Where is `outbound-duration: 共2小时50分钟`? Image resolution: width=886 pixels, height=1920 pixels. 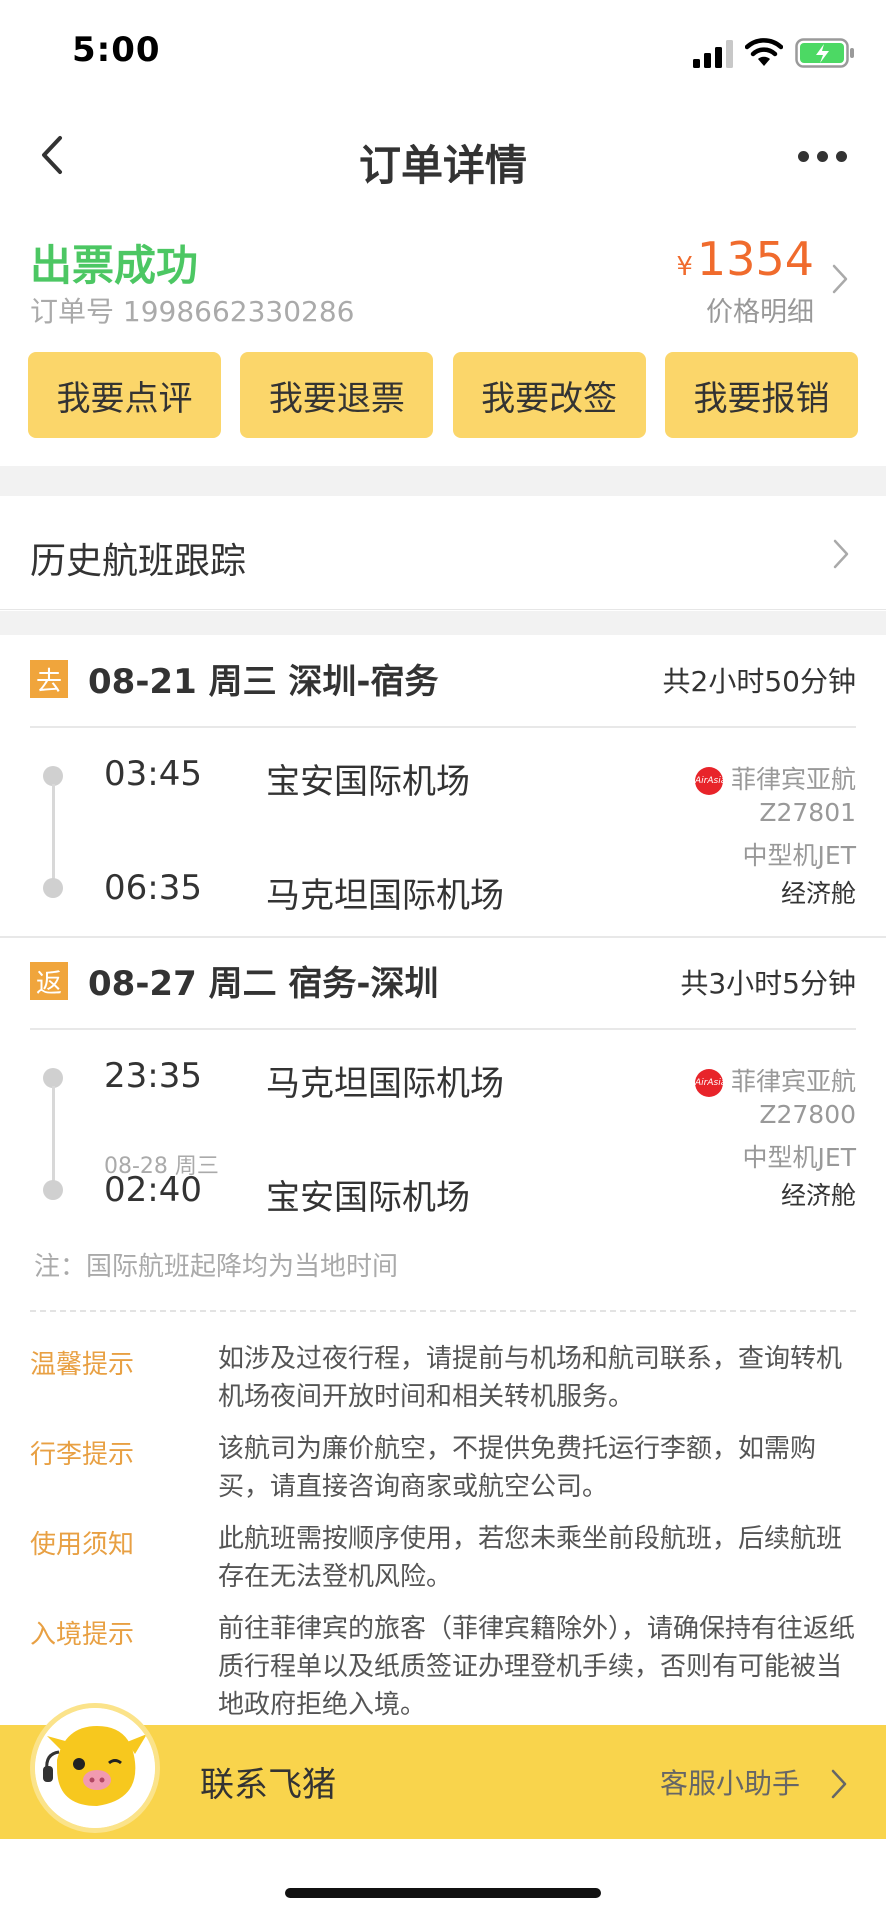 outbound-duration: 共2小时50分钟 is located at coordinates (759, 681).